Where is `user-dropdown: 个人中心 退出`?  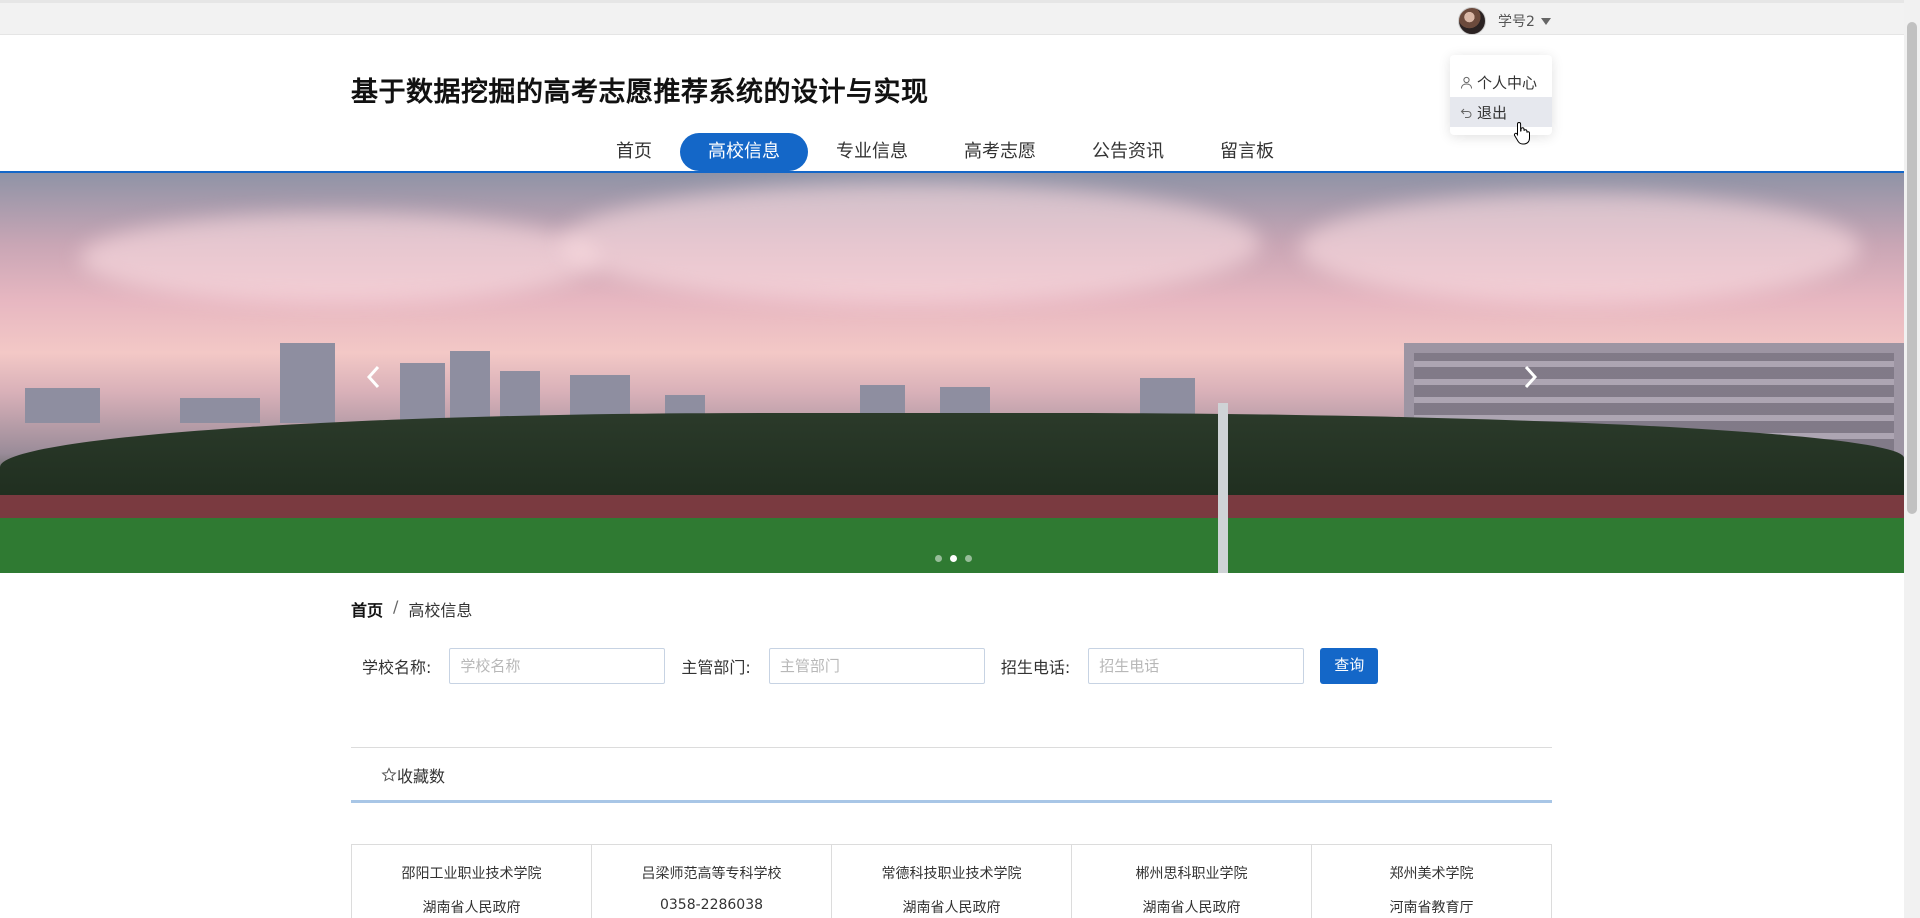 user-dropdown: 个人中心 退出 is located at coordinates (1501, 95).